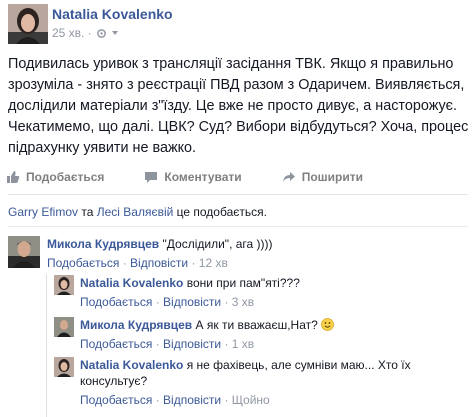 The image size is (476, 417). What do you see at coordinates (83, 263) in the screenshot?
I see `comment-like-link: Подобається` at bounding box center [83, 263].